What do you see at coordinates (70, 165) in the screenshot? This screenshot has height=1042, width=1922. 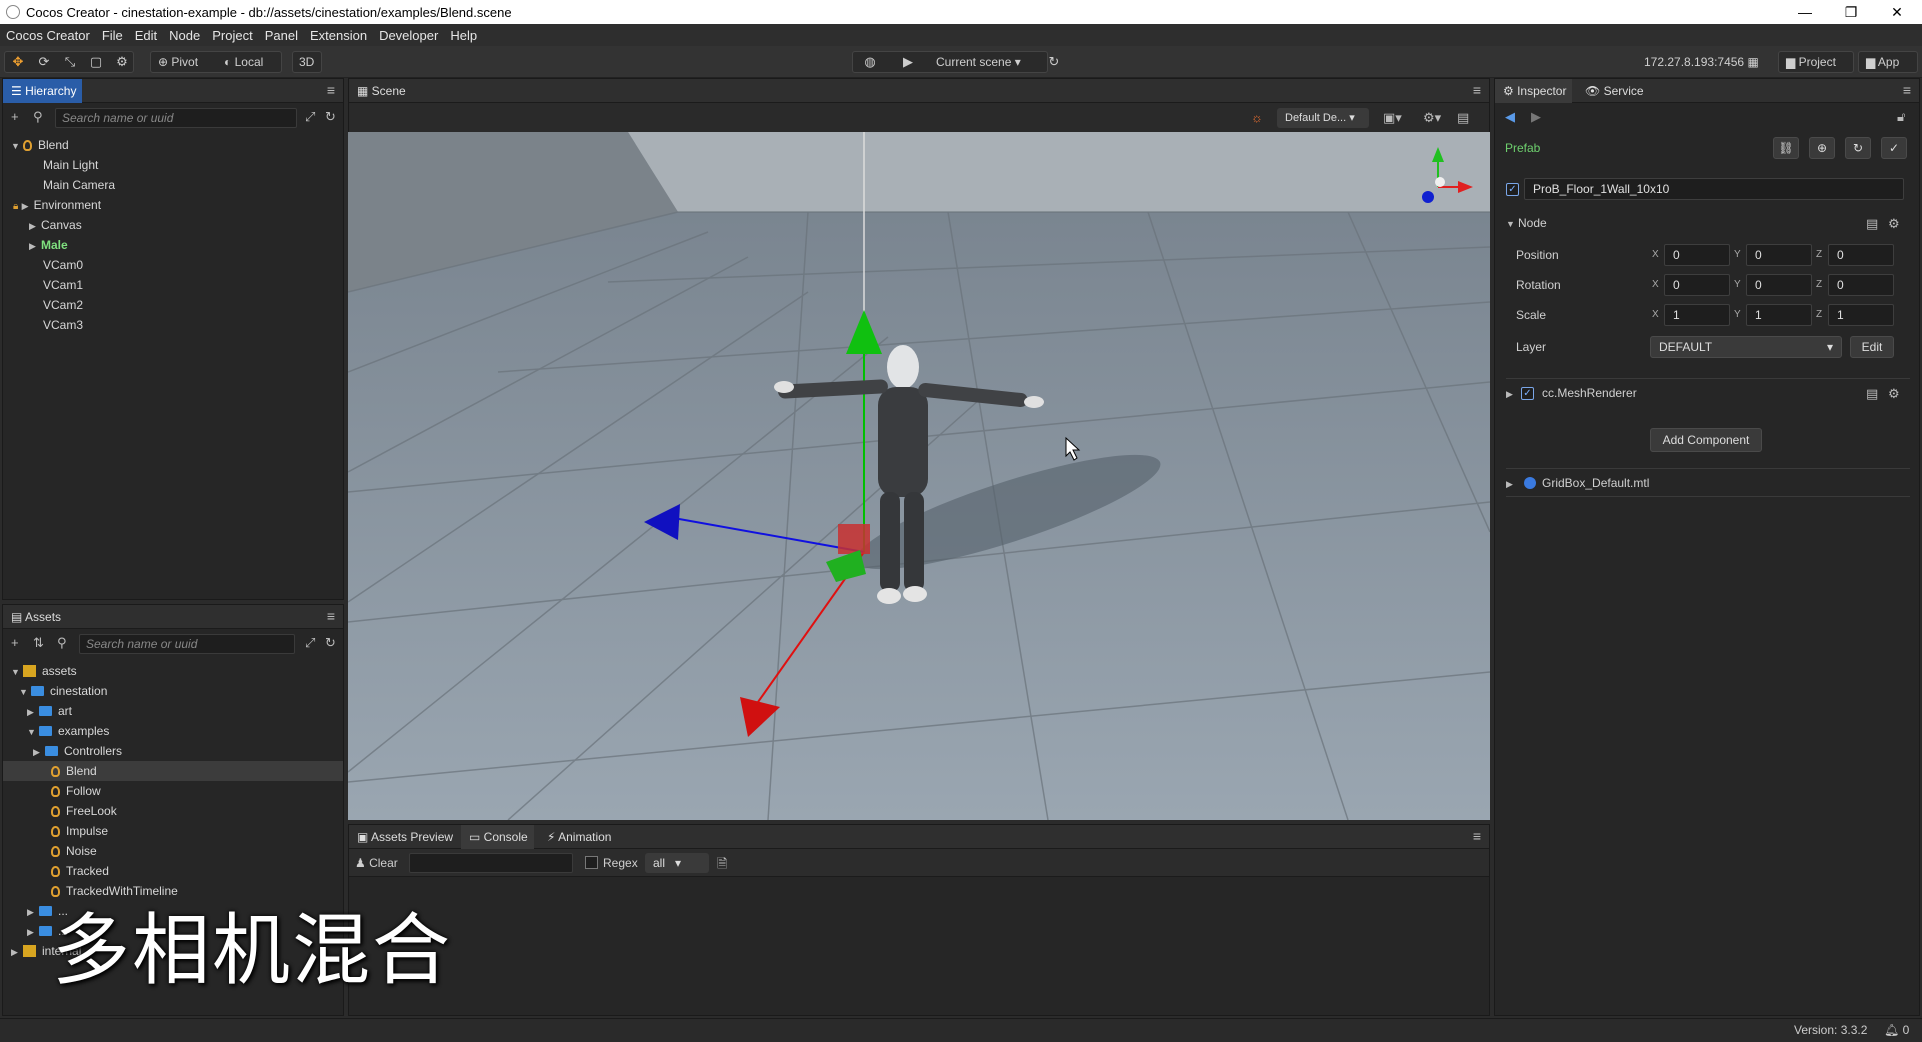 I see `tree-item-main-light: Main Light` at bounding box center [70, 165].